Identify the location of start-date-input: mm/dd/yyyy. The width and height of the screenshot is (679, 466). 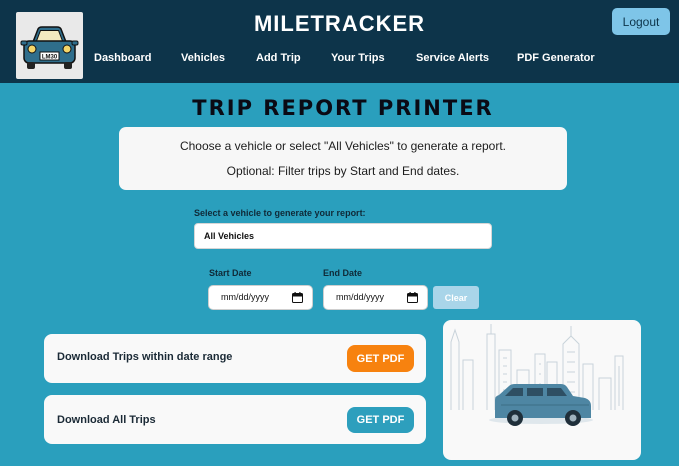
(260, 297).